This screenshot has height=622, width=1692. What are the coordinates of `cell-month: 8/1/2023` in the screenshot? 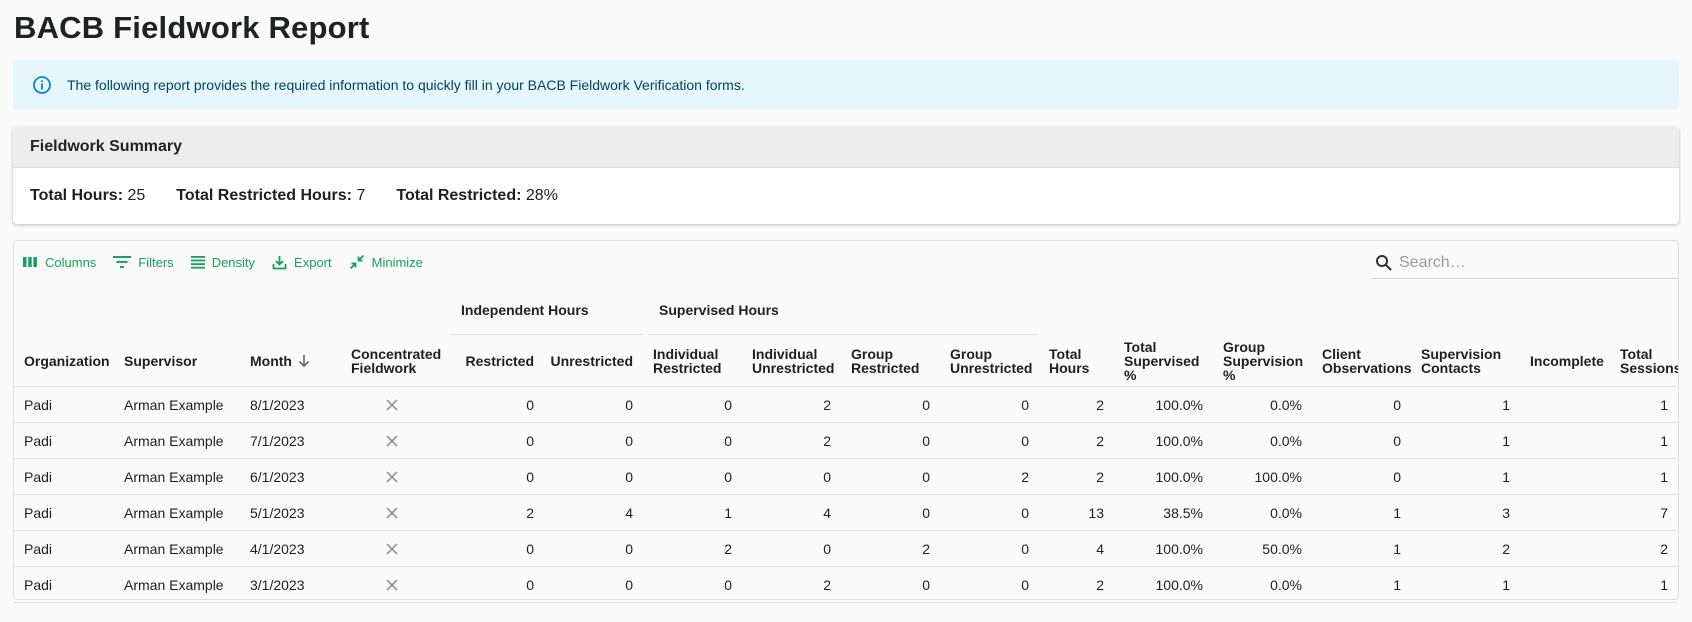 It's located at (277, 405).